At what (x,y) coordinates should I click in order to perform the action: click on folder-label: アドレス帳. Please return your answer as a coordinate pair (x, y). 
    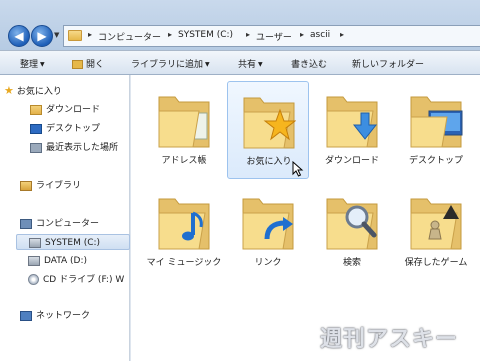
    Looking at the image, I should click on (184, 161).